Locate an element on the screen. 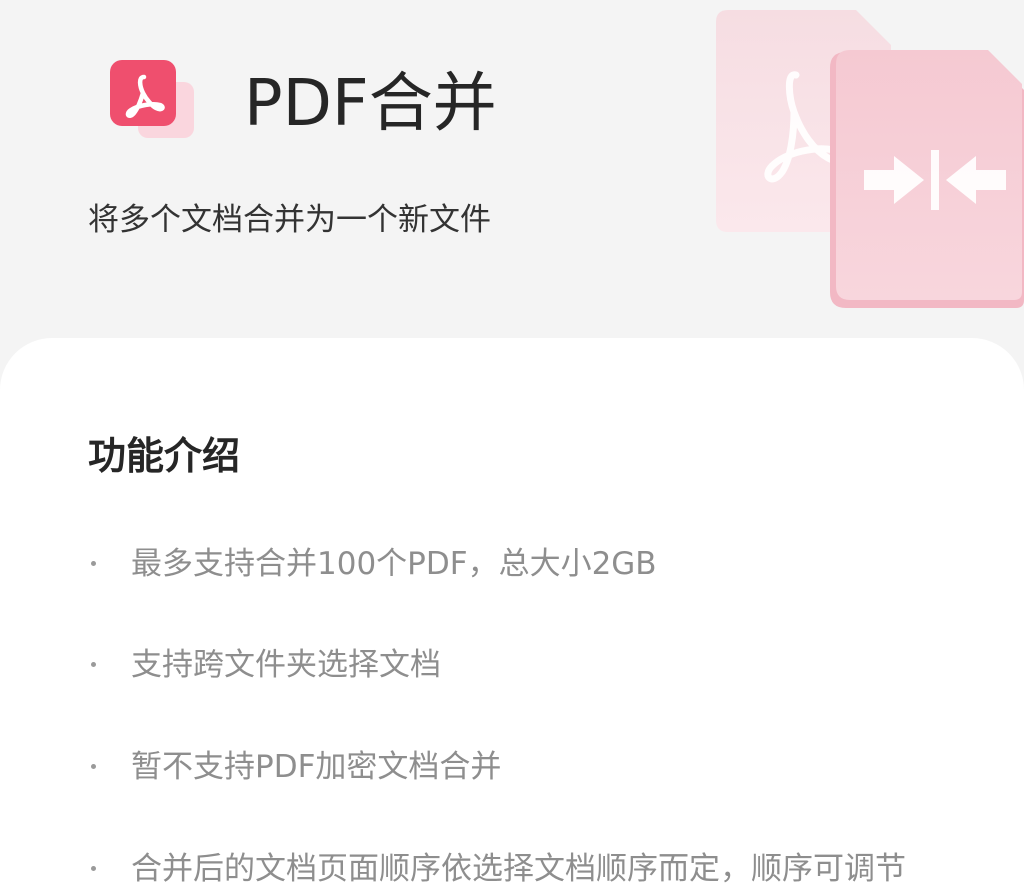  feature-item: 暂不支持PDF加密文档合并 is located at coordinates (512, 767).